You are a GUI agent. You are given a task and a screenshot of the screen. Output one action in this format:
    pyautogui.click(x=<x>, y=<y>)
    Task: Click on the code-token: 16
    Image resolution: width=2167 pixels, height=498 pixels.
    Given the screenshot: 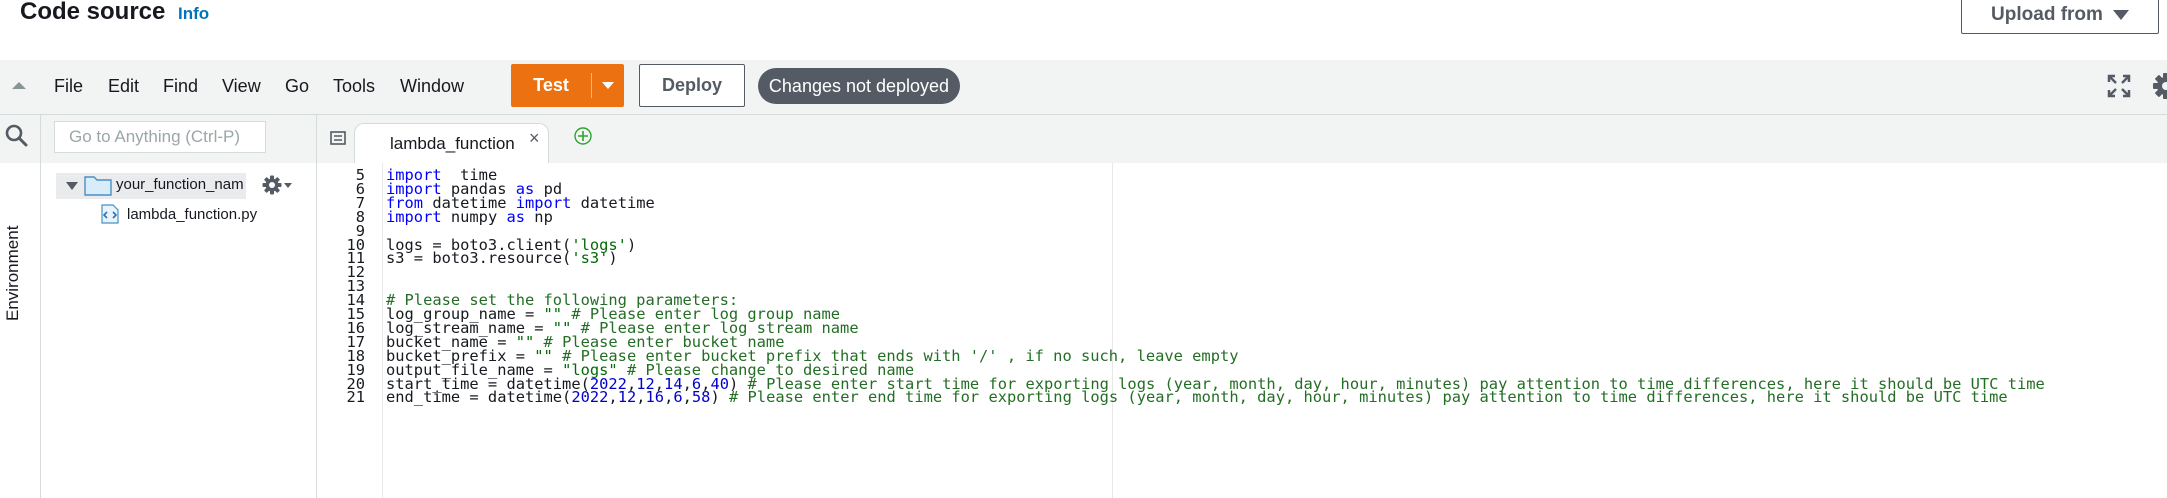 What is the action you would take?
    pyautogui.click(x=655, y=397)
    